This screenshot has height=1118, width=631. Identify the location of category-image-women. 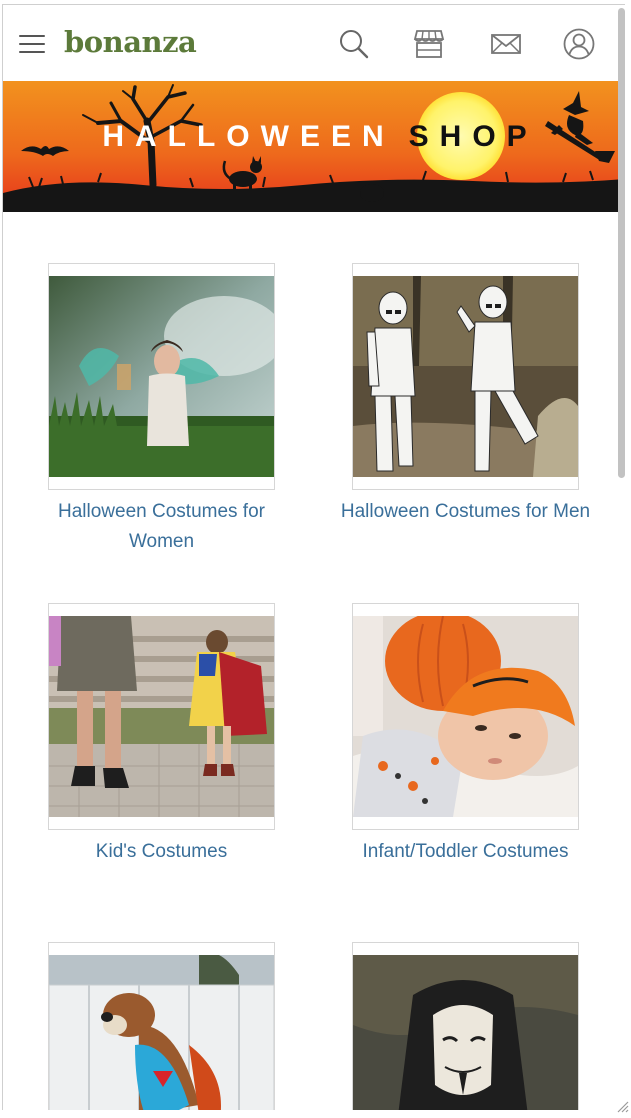
(161, 376).